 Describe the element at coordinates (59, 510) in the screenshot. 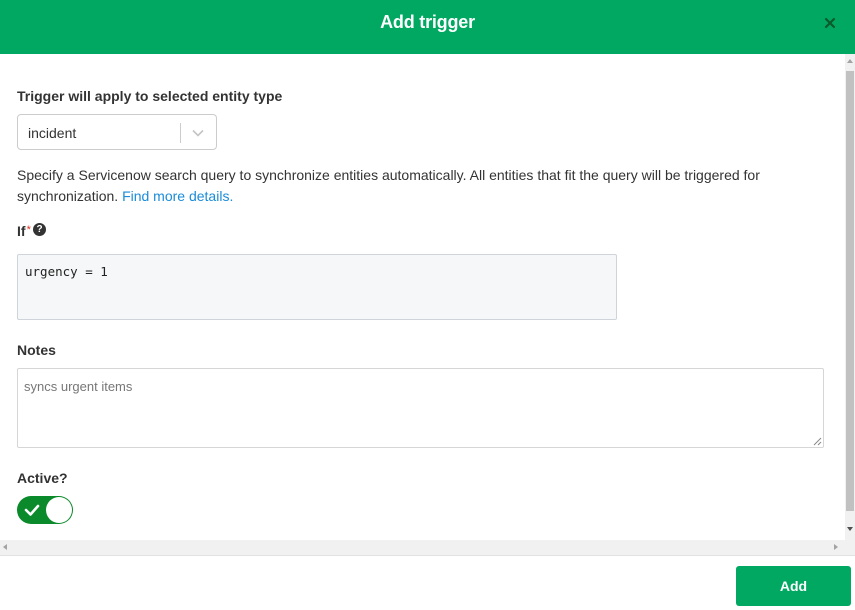

I see `toggle-knob` at that location.